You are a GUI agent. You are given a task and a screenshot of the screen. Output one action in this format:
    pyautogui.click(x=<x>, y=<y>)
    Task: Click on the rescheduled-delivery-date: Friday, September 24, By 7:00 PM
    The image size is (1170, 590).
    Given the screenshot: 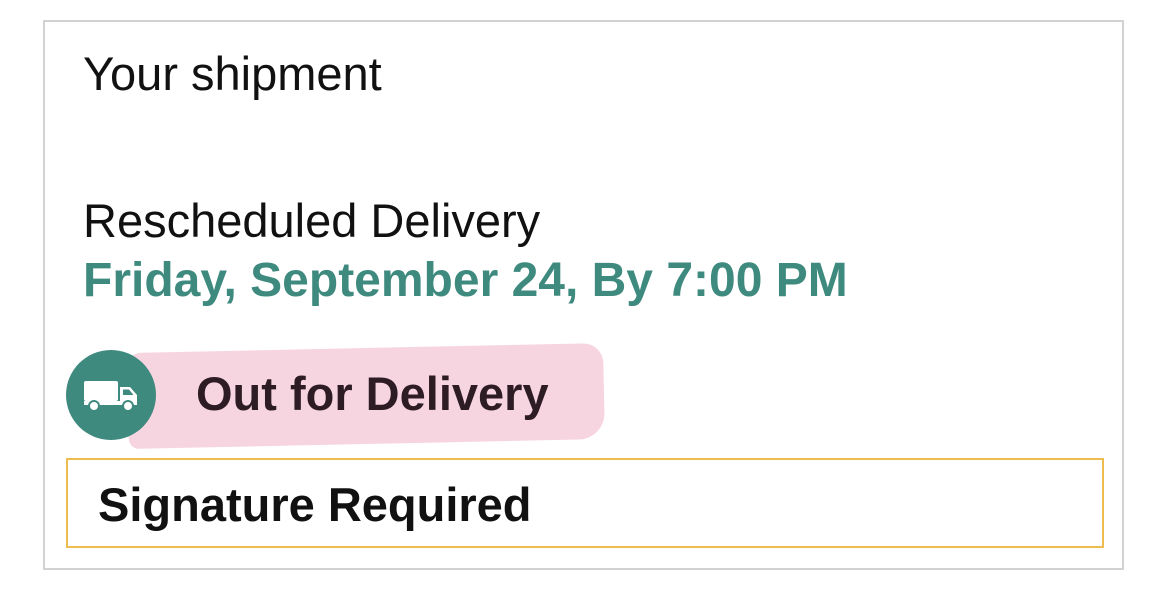 What is the action you would take?
    pyautogui.click(x=465, y=280)
    